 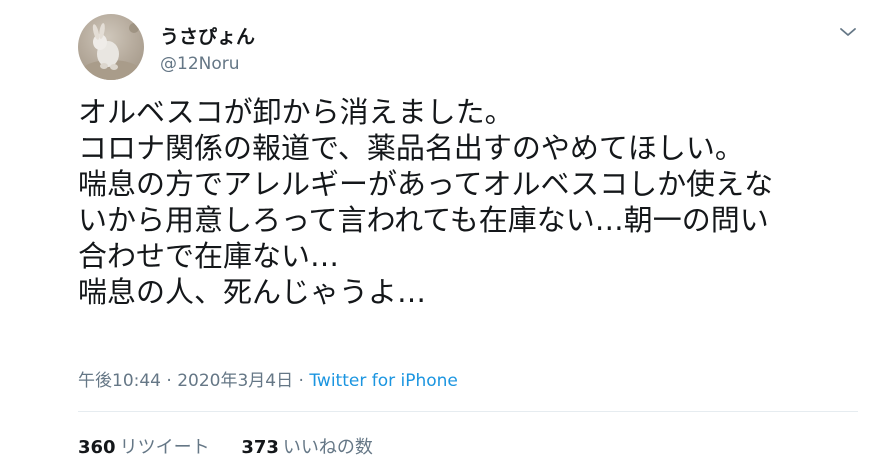 What do you see at coordinates (235, 381) in the screenshot?
I see `tweet-date: 2020年3月4日` at bounding box center [235, 381].